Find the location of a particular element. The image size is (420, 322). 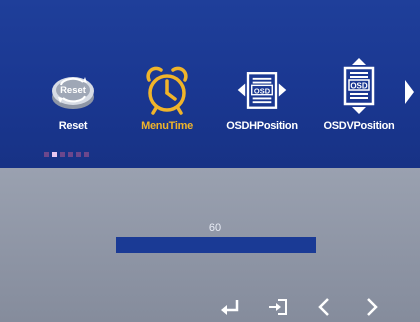

slider-fill is located at coordinates (216, 245).